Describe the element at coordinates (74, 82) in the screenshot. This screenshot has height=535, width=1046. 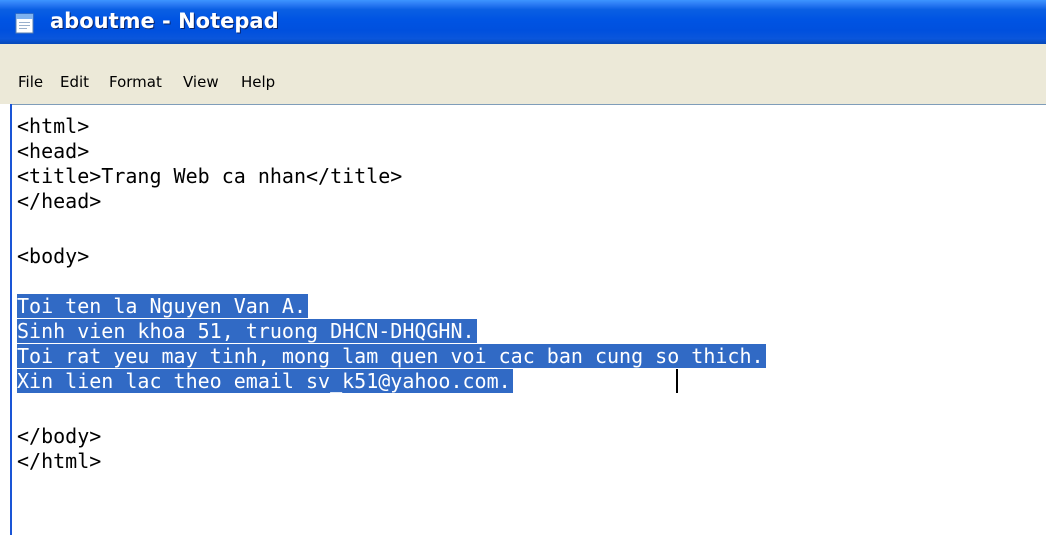
I see `menu-edit: Edit` at that location.